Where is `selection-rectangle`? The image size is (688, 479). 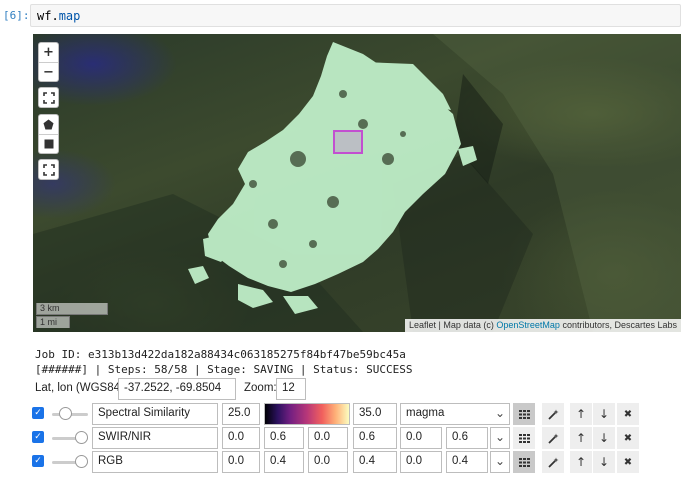
selection-rectangle is located at coordinates (348, 142).